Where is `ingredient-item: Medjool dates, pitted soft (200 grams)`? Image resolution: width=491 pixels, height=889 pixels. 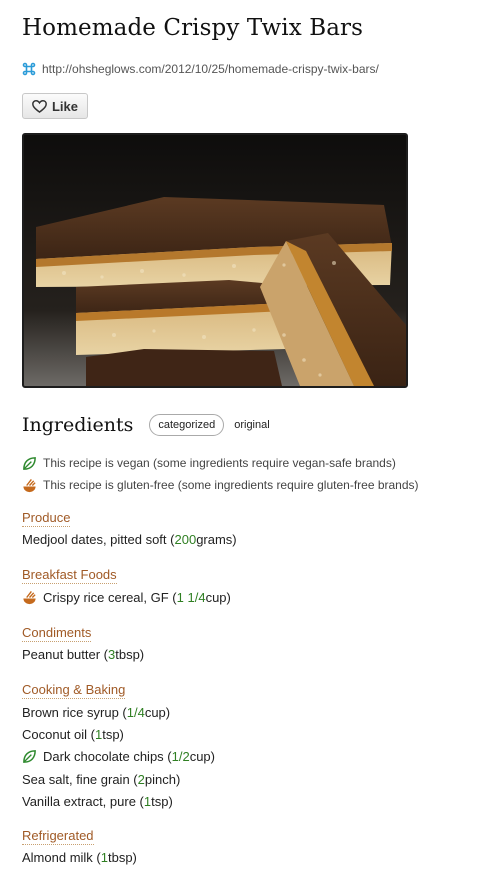 ingredient-item: Medjool dates, pitted soft (200 grams) is located at coordinates (129, 539).